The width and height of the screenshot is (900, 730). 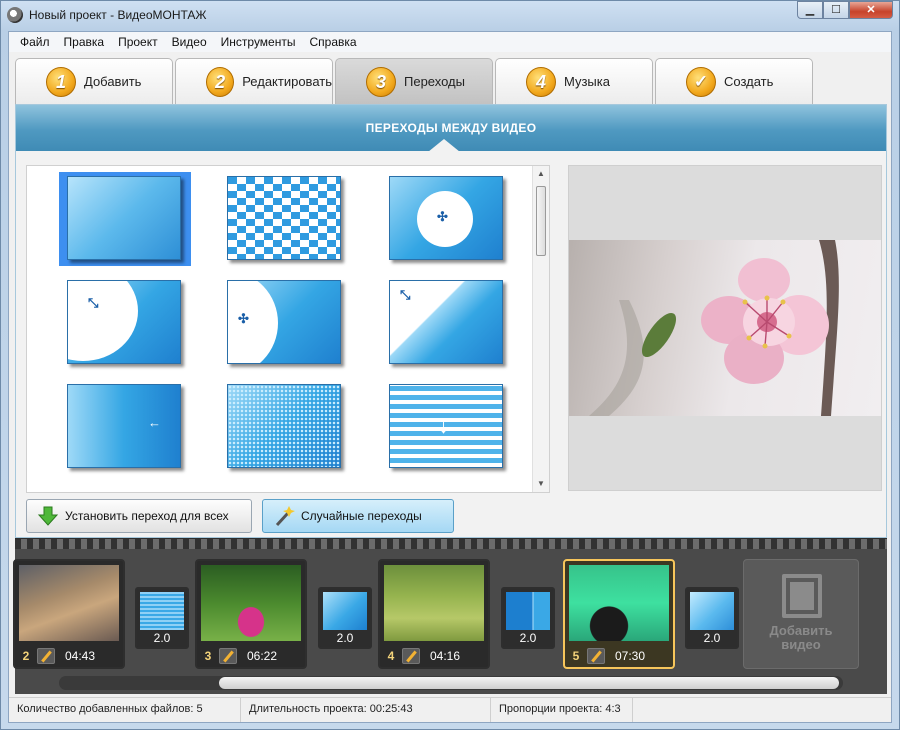 I want to click on checkmark-icon: ✓, so click(x=701, y=81).